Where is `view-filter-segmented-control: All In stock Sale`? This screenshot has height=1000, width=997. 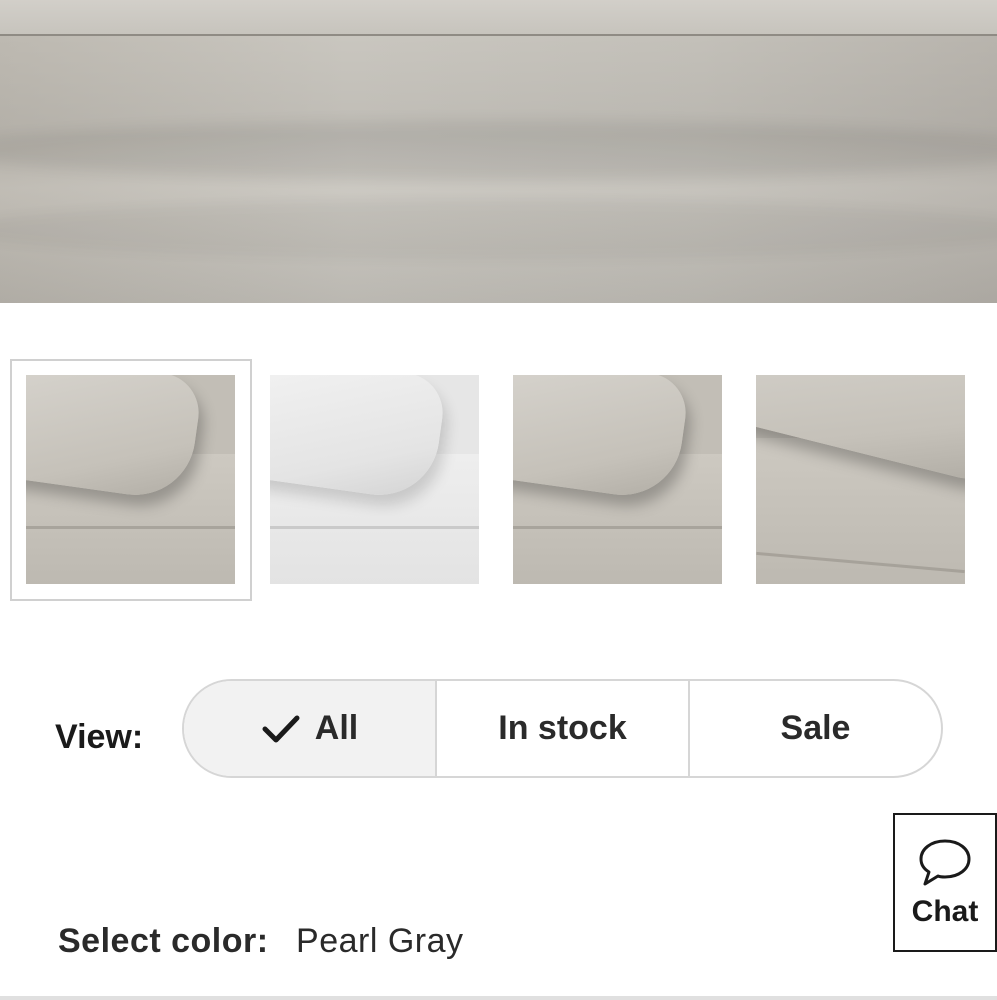
view-filter-segmented-control: All In stock Sale is located at coordinates (562, 728).